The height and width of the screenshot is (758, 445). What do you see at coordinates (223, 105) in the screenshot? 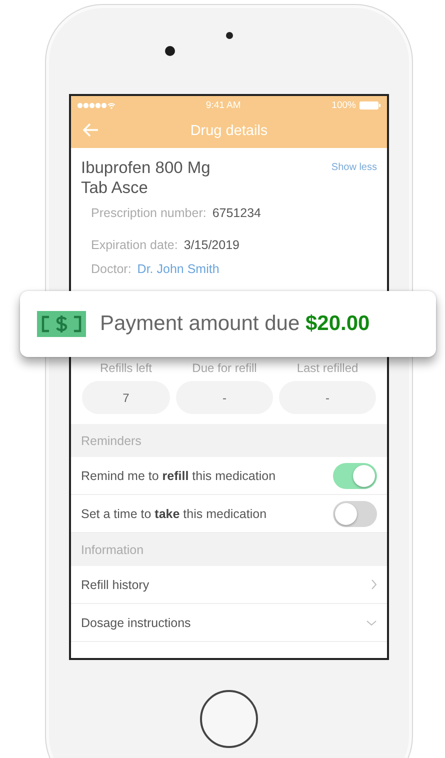
I see `status-time: 9:41 AM` at bounding box center [223, 105].